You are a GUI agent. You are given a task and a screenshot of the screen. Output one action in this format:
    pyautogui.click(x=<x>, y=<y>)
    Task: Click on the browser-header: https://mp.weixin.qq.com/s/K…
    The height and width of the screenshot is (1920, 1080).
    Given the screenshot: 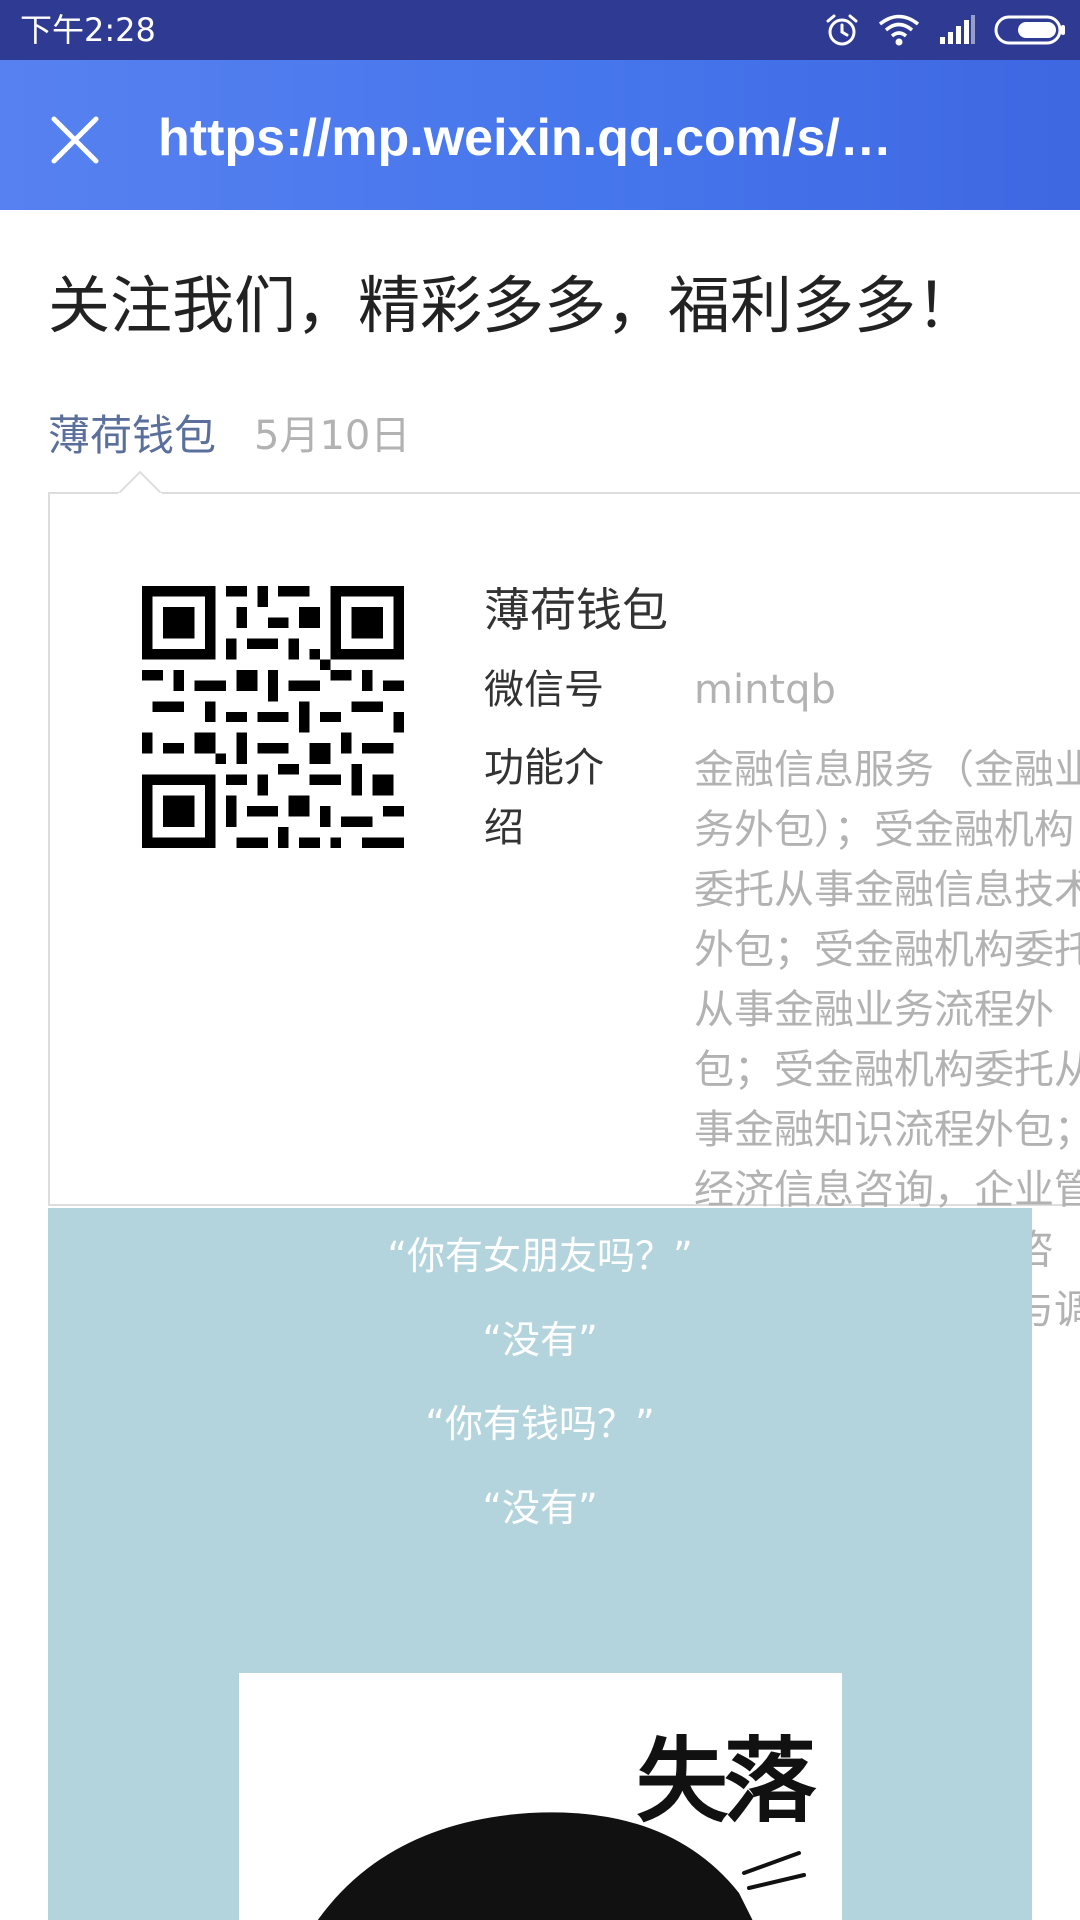 What is the action you would take?
    pyautogui.click(x=540, y=135)
    